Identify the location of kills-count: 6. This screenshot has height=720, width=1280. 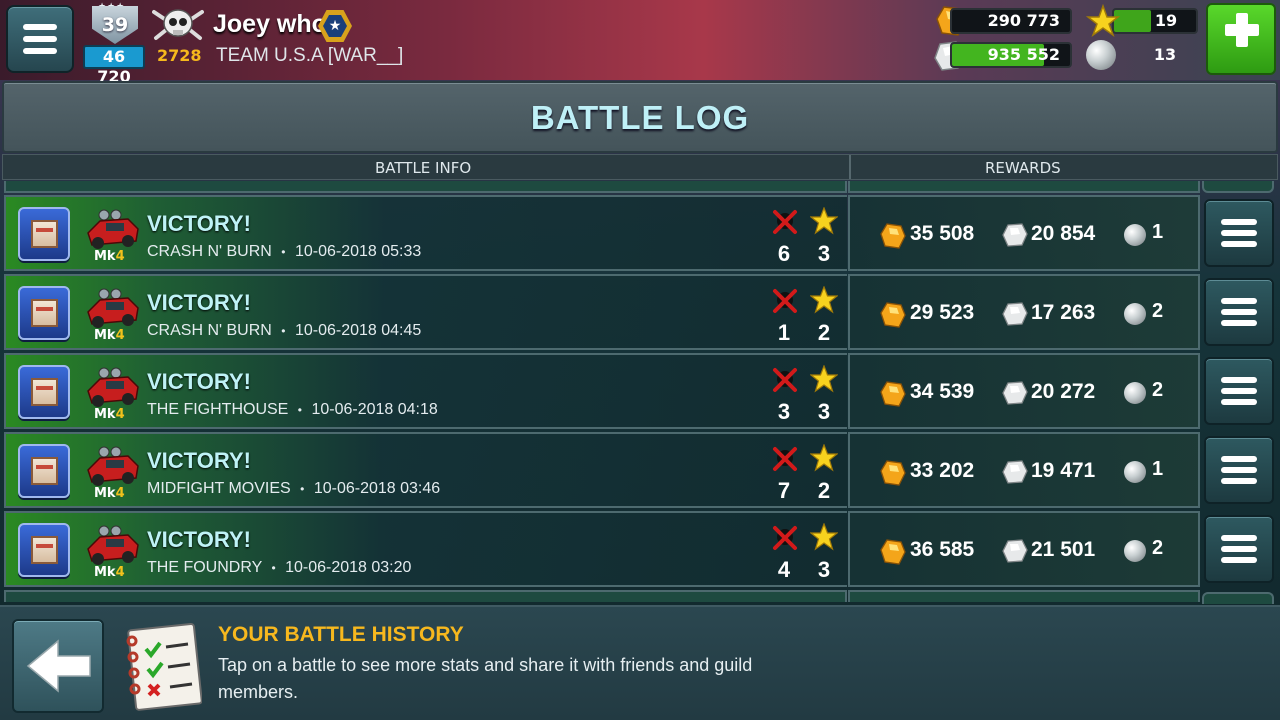
(784, 253).